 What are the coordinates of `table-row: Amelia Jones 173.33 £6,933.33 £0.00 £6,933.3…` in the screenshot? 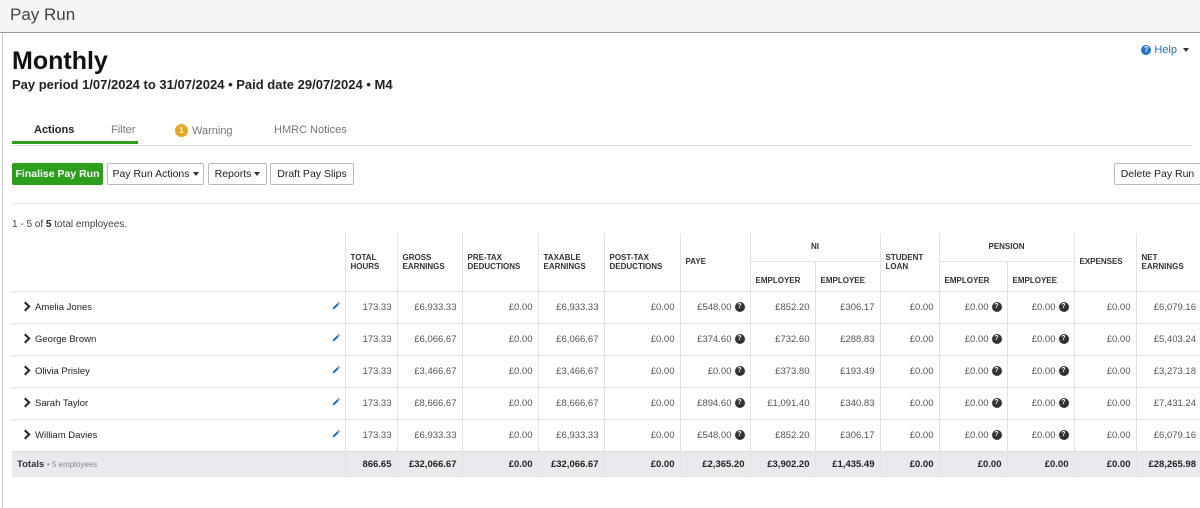 It's located at (606, 306).